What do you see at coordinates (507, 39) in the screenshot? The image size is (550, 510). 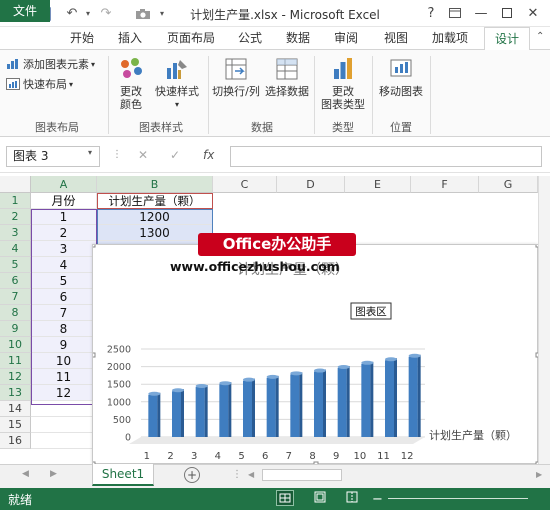 I see `tab-design: 设计` at bounding box center [507, 39].